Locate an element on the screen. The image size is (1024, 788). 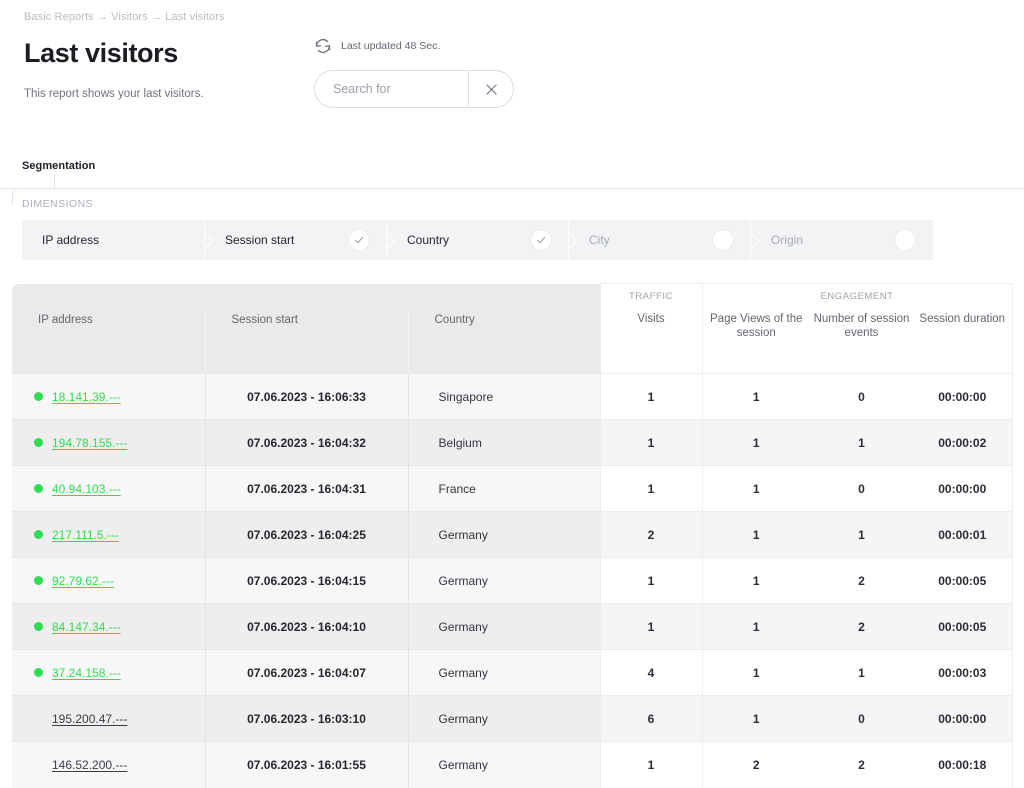
group-empty-ip is located at coordinates (108, 296).